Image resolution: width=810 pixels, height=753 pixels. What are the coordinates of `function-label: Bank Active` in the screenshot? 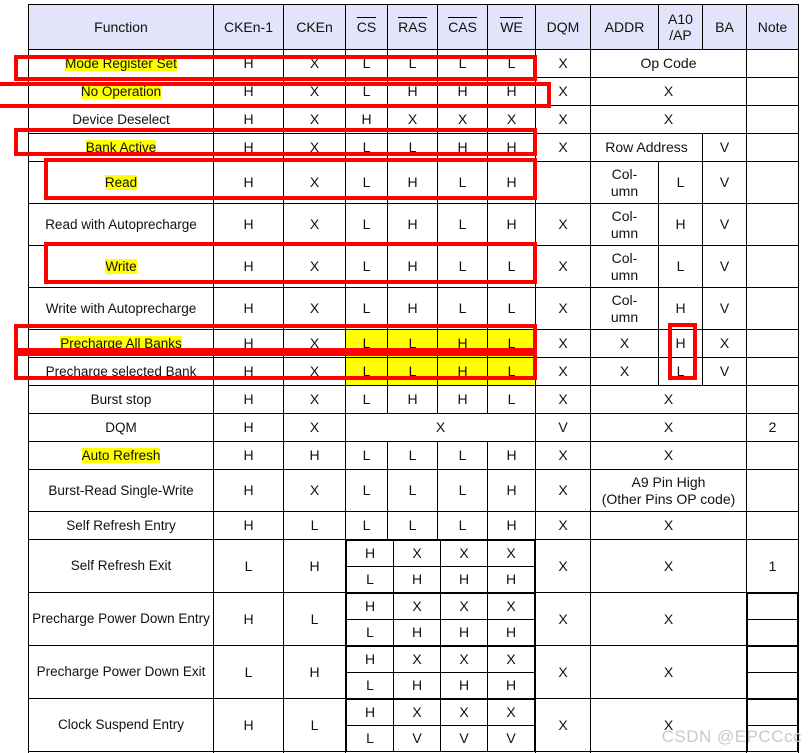 It's located at (121, 147).